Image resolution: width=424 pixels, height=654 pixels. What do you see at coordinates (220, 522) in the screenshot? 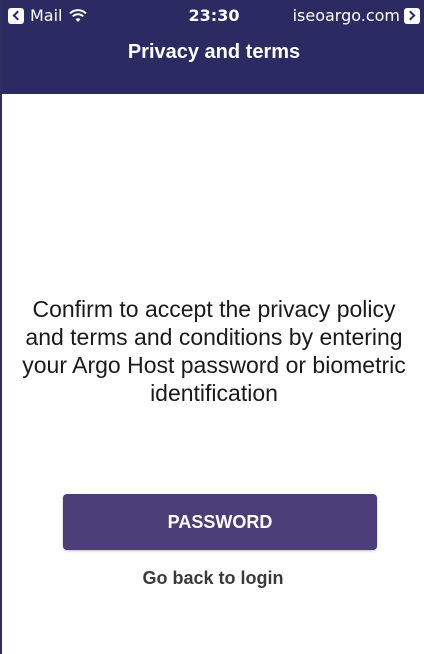
I see `password-button: PASSWORD` at bounding box center [220, 522].